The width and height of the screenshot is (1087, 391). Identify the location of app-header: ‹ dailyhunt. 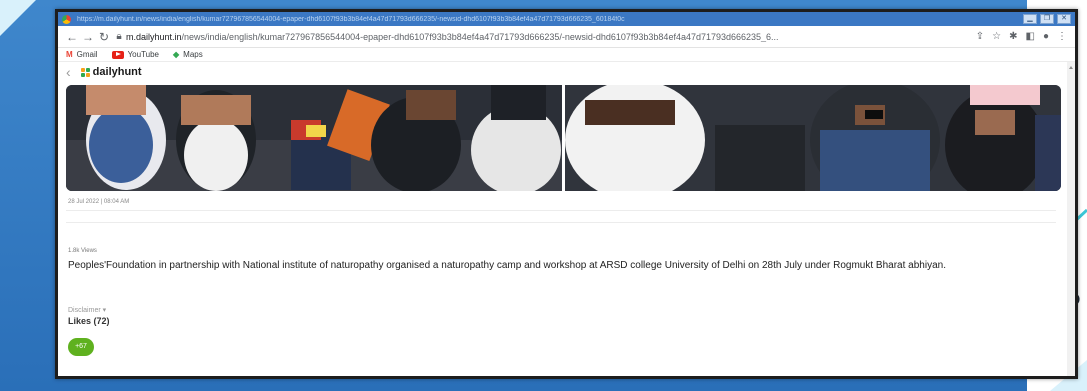
(566, 72).